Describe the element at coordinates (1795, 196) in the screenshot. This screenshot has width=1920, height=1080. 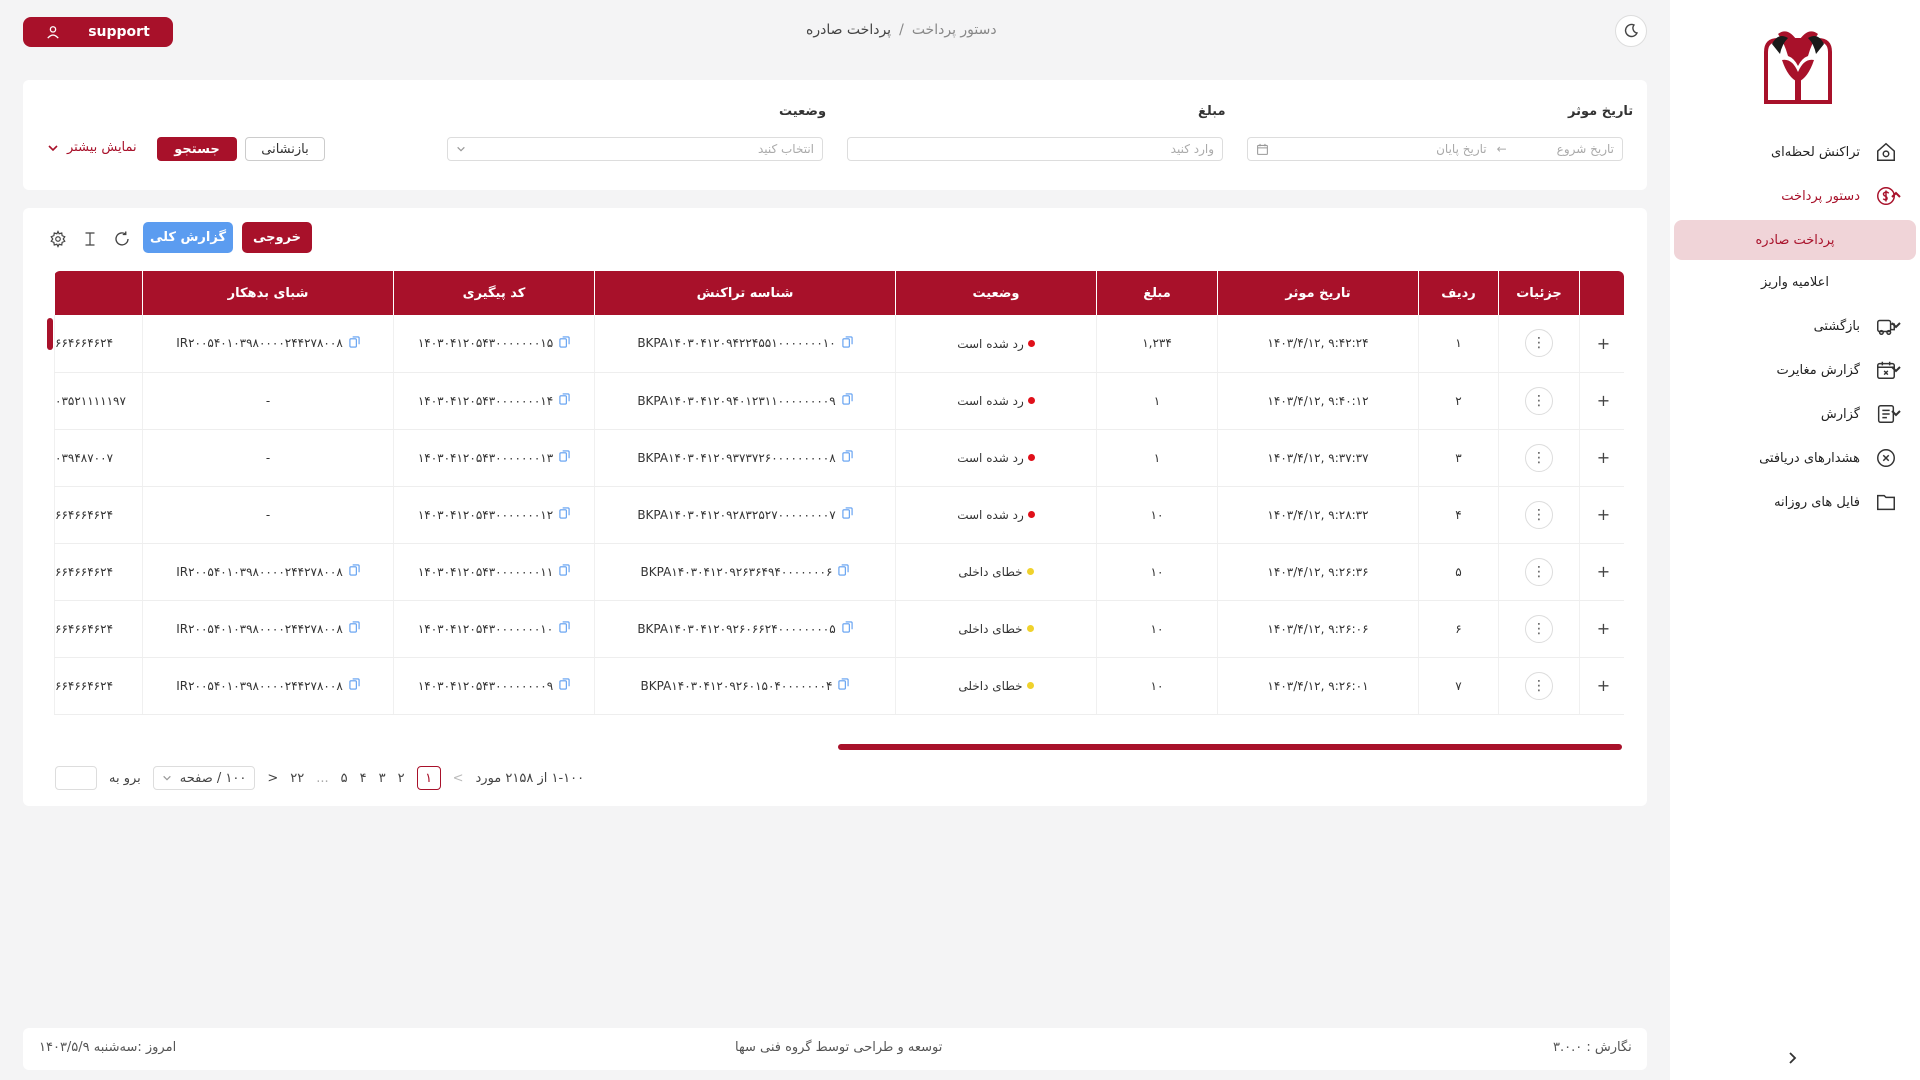
I see `sidebar-item-payment-order: دستور پرداخت` at that location.